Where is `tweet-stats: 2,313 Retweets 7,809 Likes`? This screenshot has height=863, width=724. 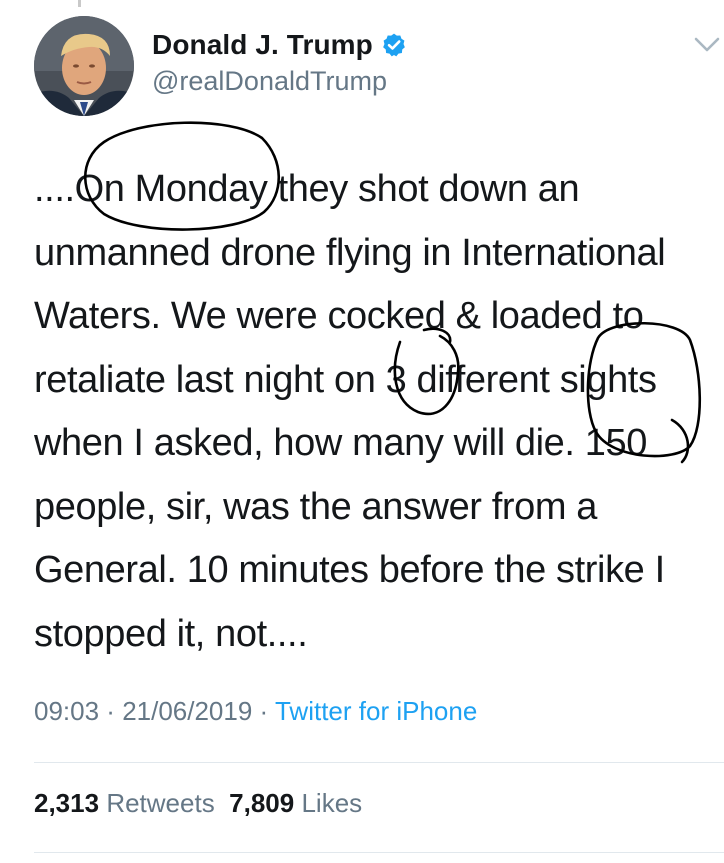 tweet-stats: 2,313 Retweets 7,809 Likes is located at coordinates (198, 803).